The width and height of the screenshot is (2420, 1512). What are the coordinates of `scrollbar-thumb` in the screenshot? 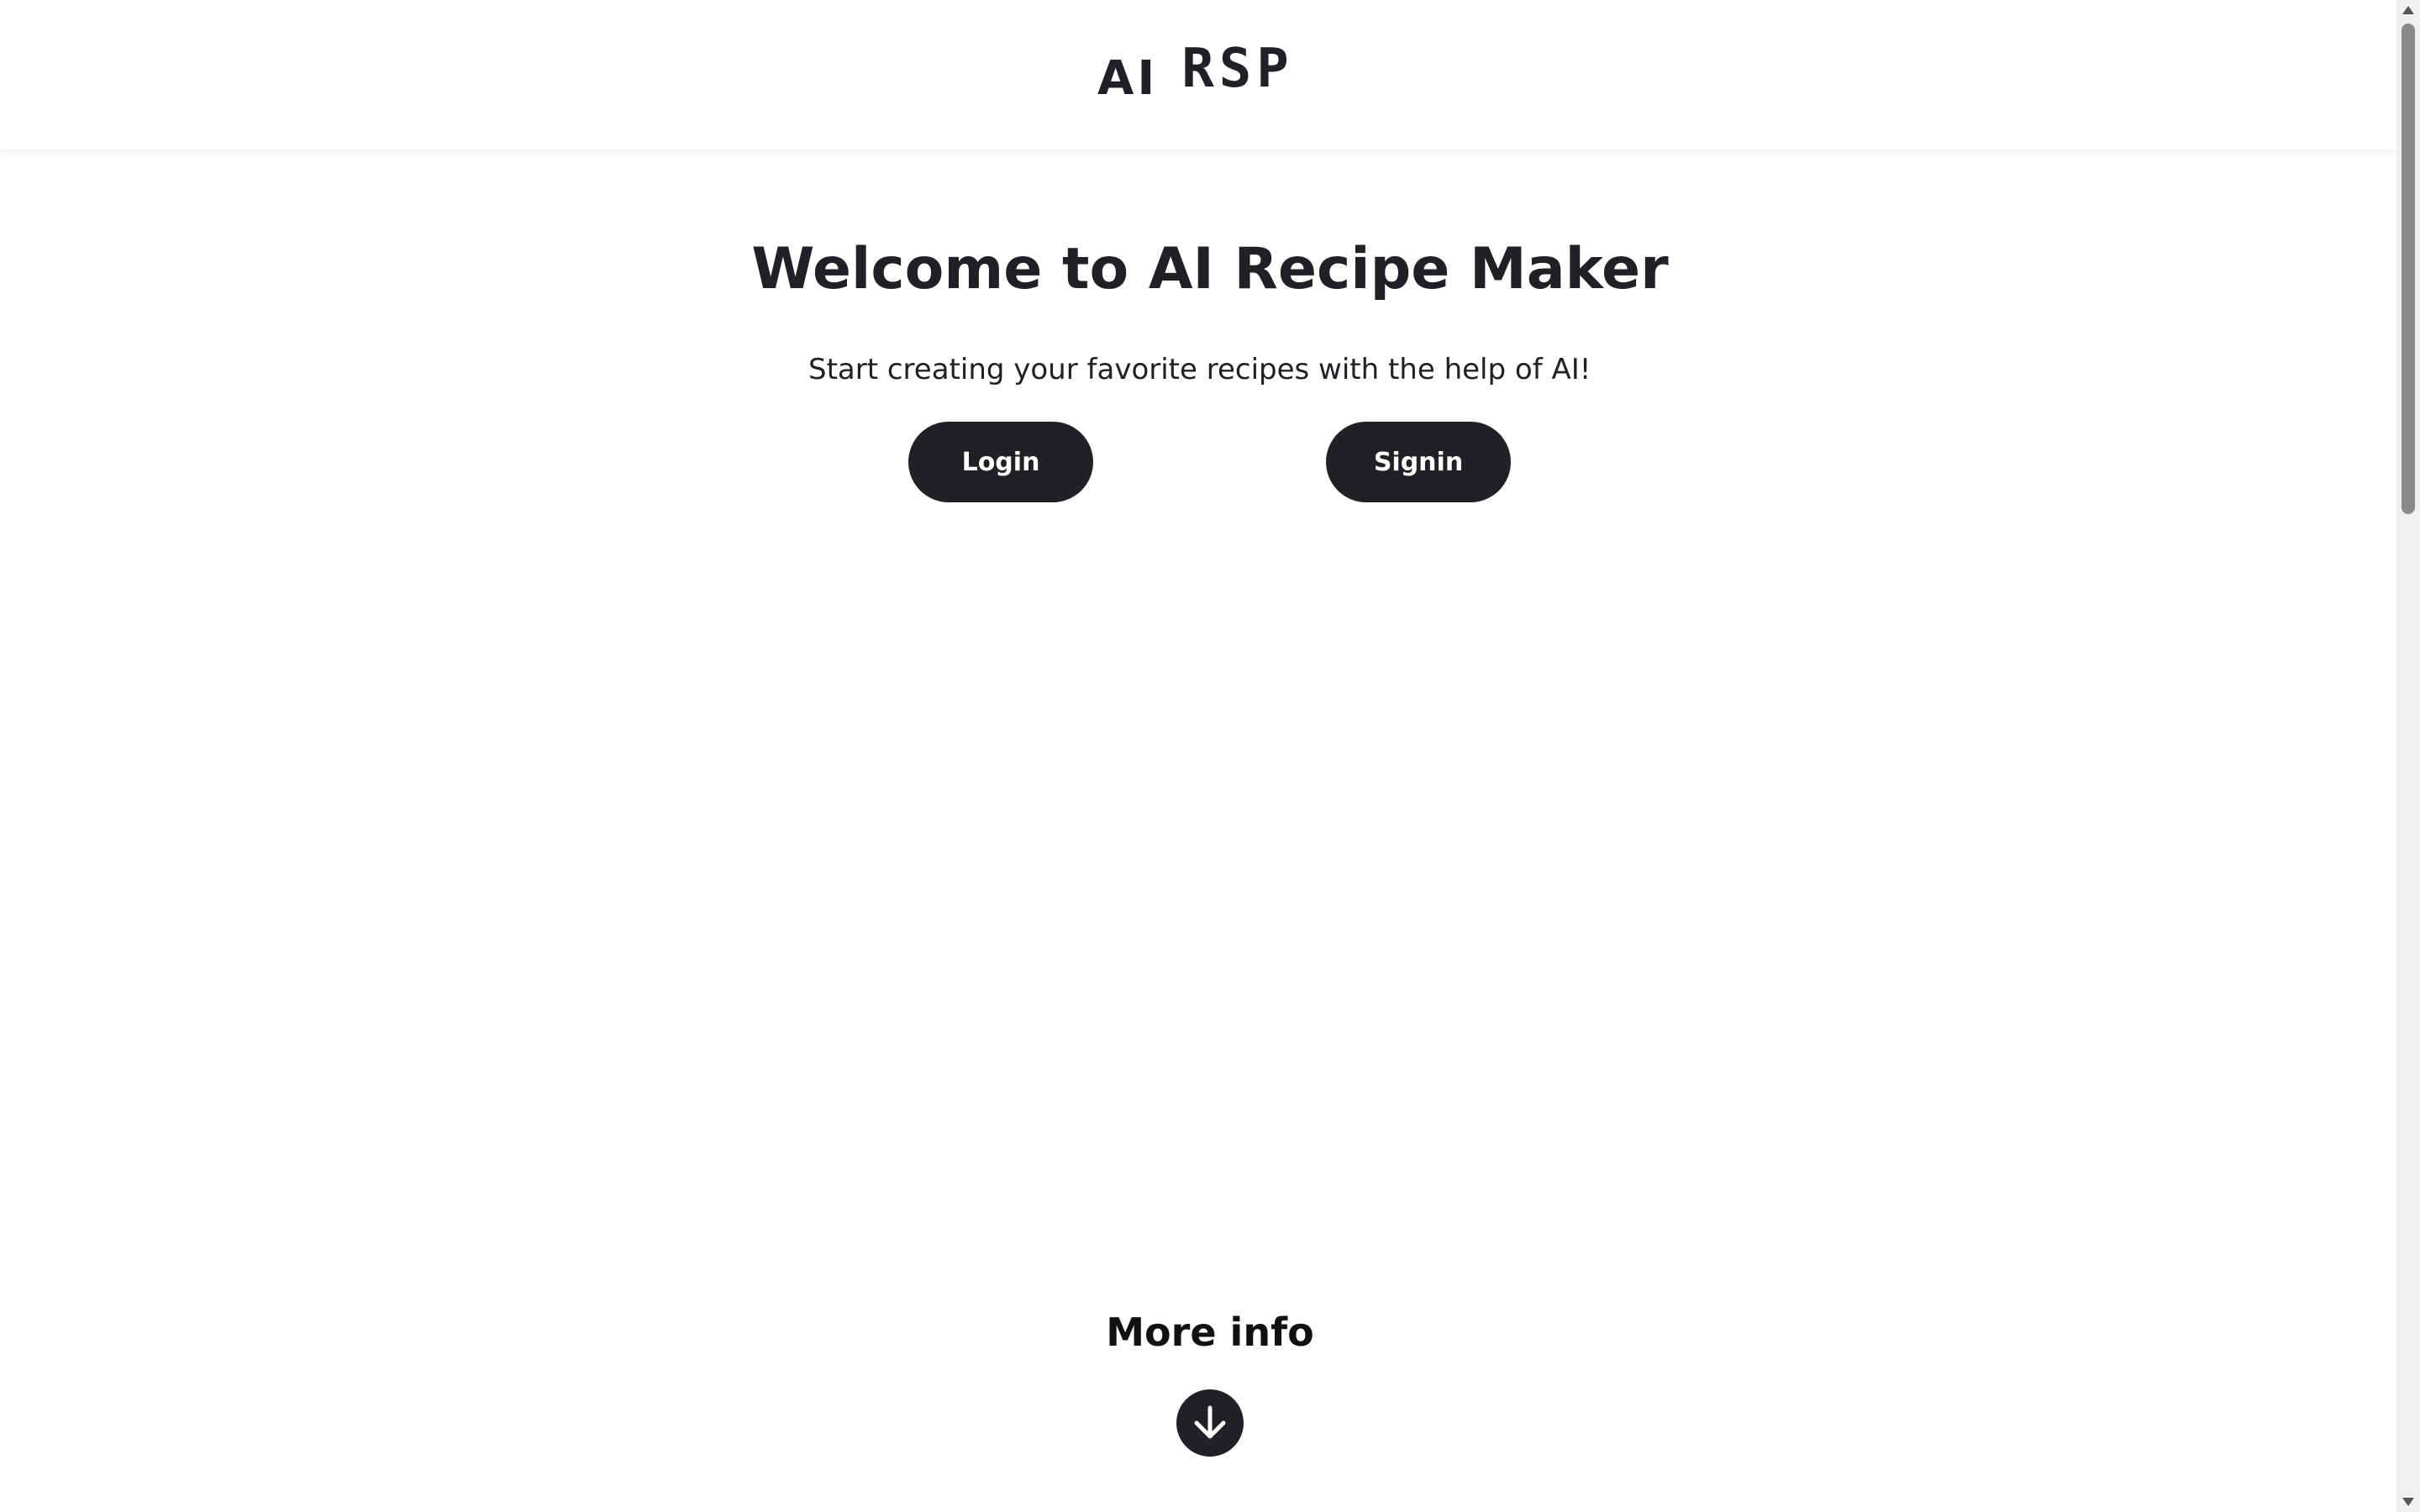 It's located at (2408, 269).